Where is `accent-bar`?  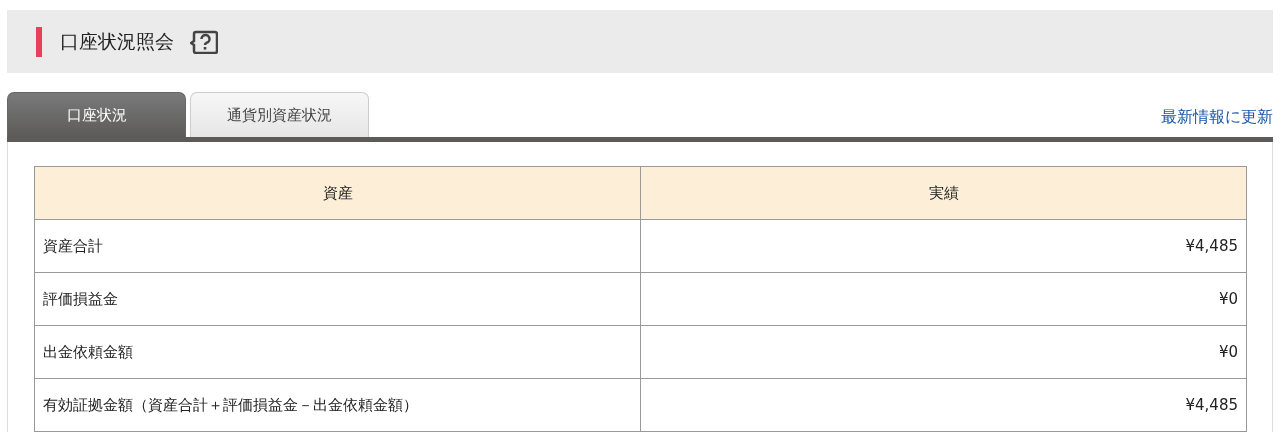 accent-bar is located at coordinates (39, 41).